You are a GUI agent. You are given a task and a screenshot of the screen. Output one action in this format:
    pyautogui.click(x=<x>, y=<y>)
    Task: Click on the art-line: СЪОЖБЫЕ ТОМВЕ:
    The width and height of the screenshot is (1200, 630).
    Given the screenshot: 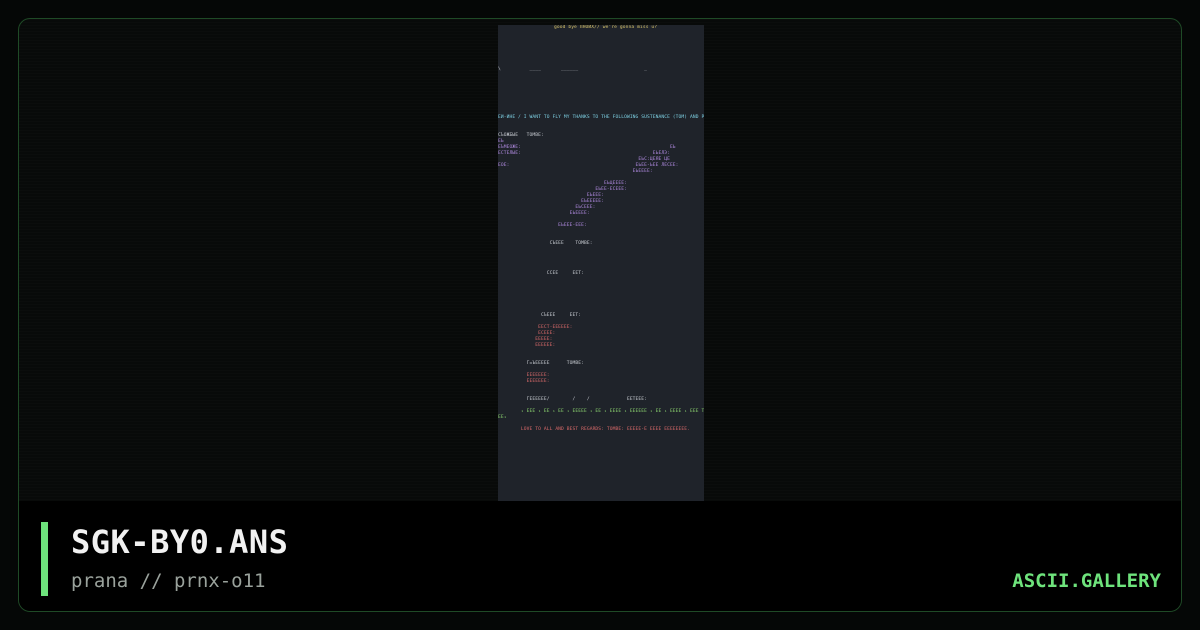 What is the action you would take?
    pyautogui.click(x=521, y=135)
    